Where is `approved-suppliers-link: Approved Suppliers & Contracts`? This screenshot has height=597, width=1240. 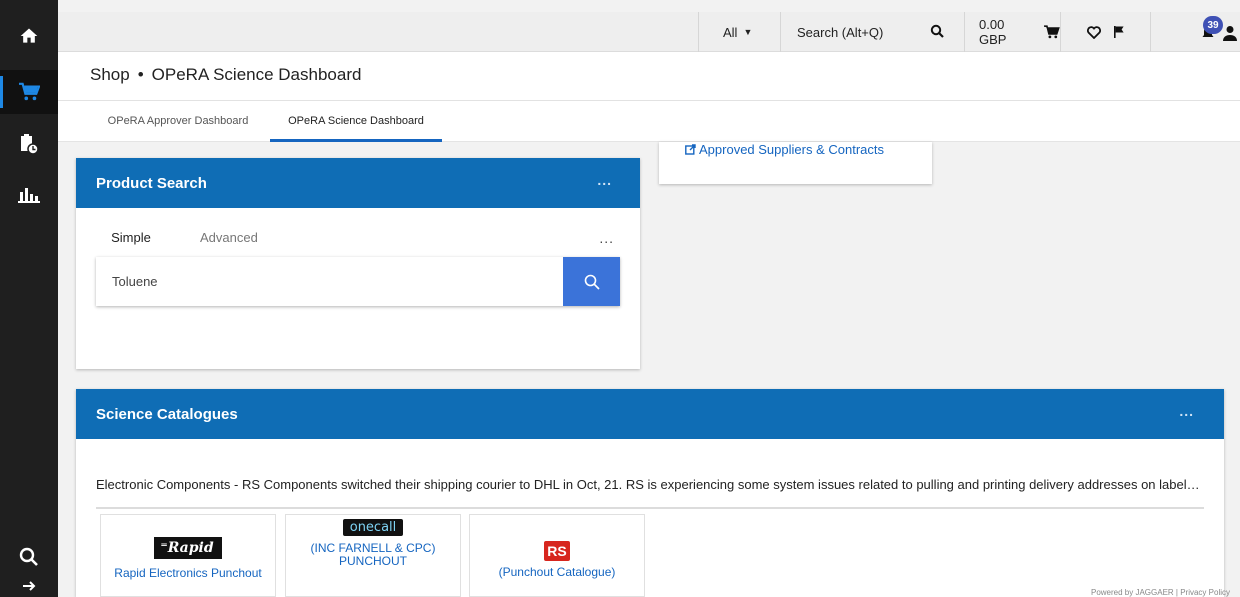 approved-suppliers-link: Approved Suppliers & Contracts is located at coordinates (784, 149).